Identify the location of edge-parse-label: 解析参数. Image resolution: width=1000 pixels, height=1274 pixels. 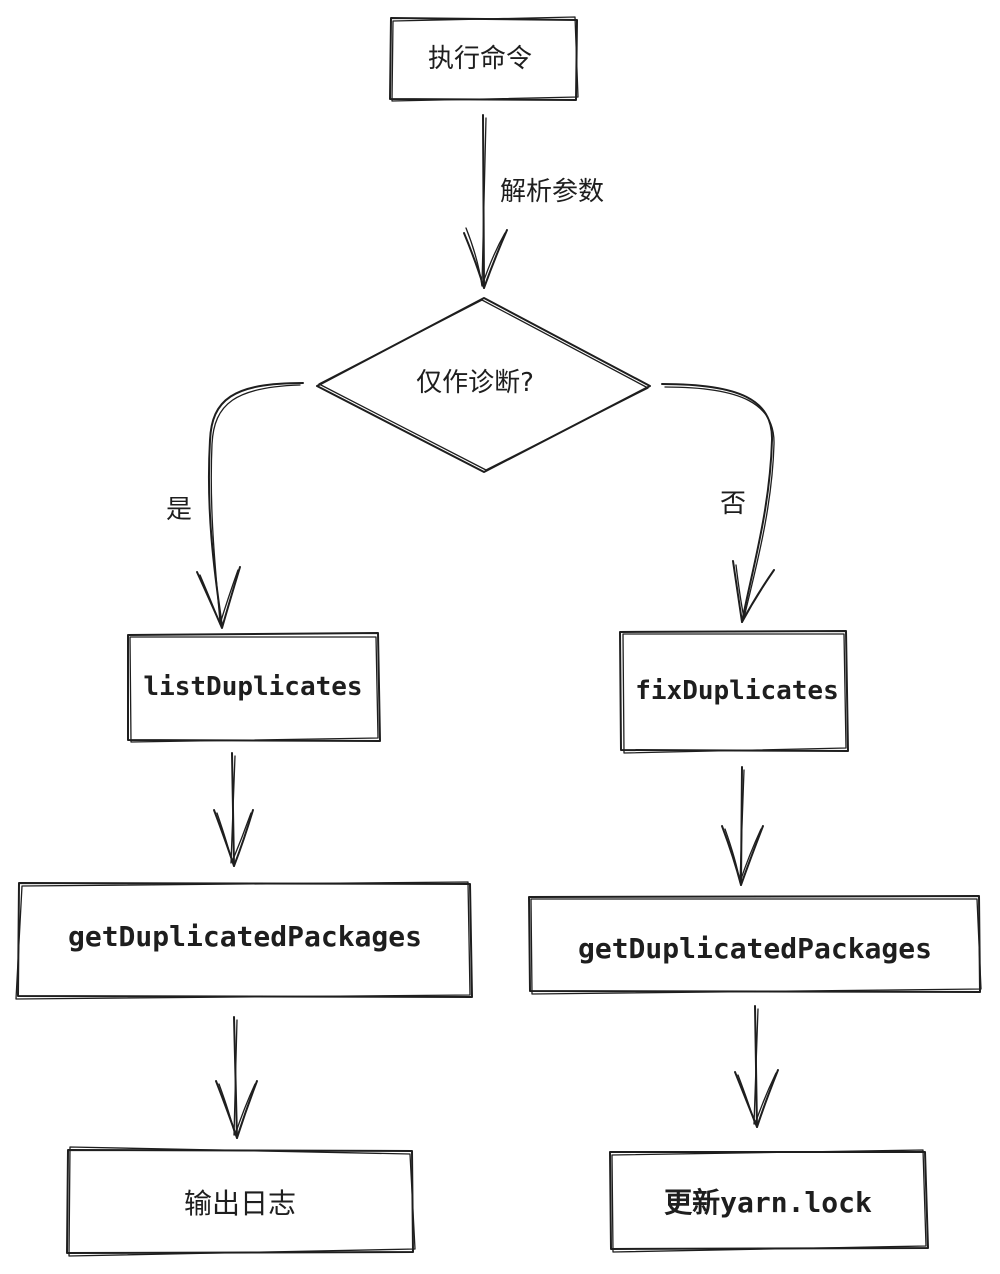
(552, 192).